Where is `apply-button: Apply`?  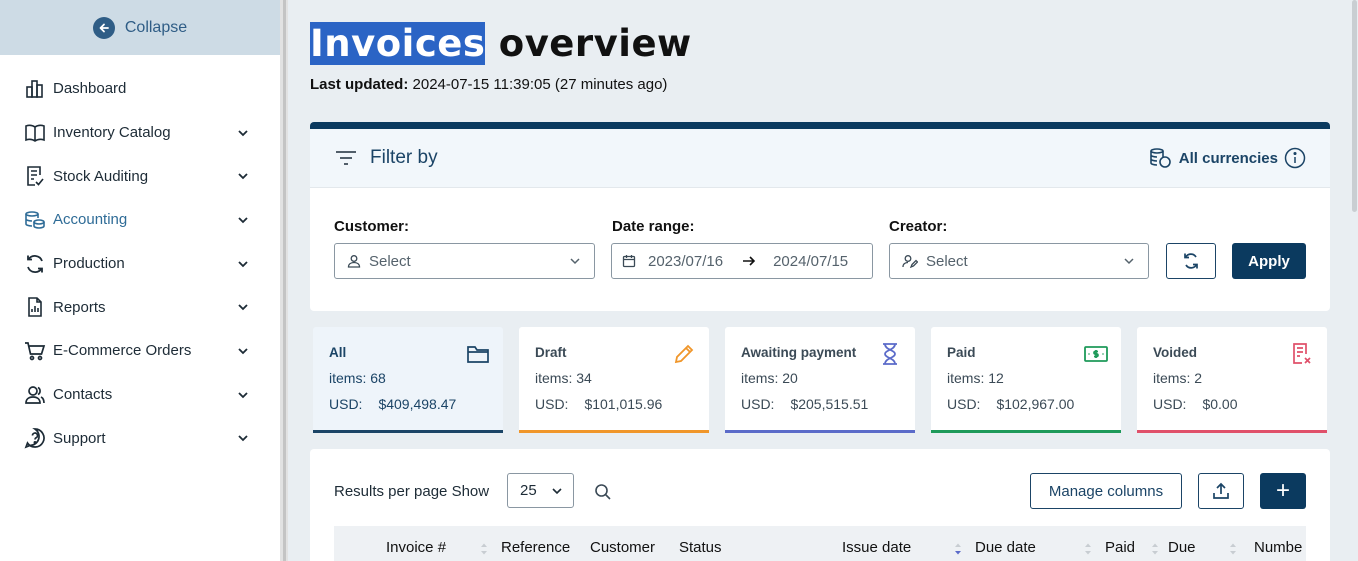 apply-button: Apply is located at coordinates (1269, 261).